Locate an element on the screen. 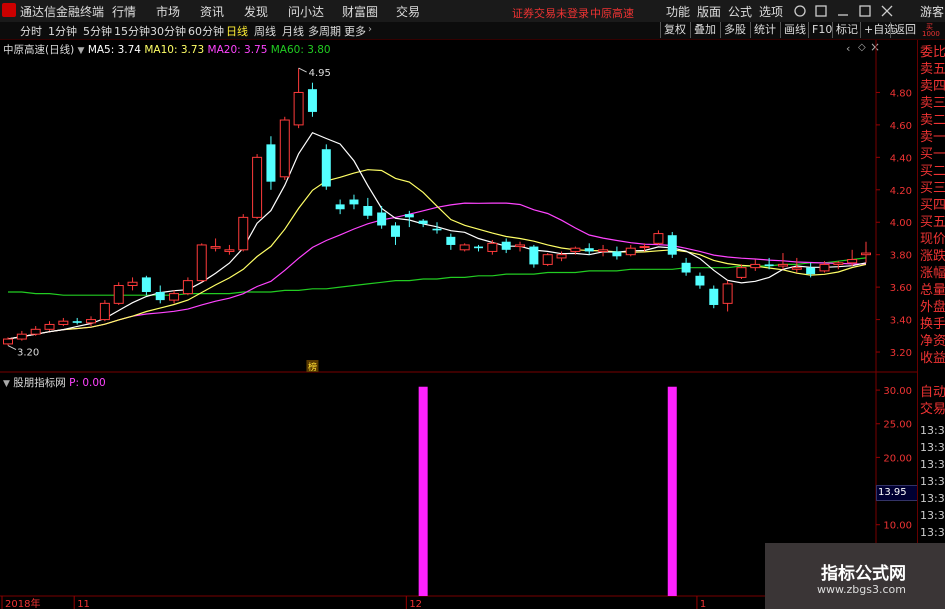  price-tick-label: 3.80 is located at coordinates (901, 256).